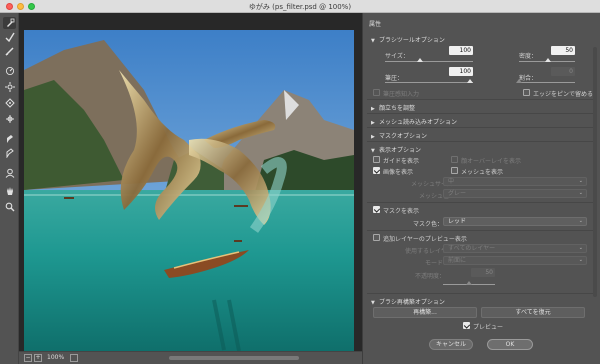  What do you see at coordinates (563, 71) in the screenshot?
I see `rate-input: 0` at bounding box center [563, 71].